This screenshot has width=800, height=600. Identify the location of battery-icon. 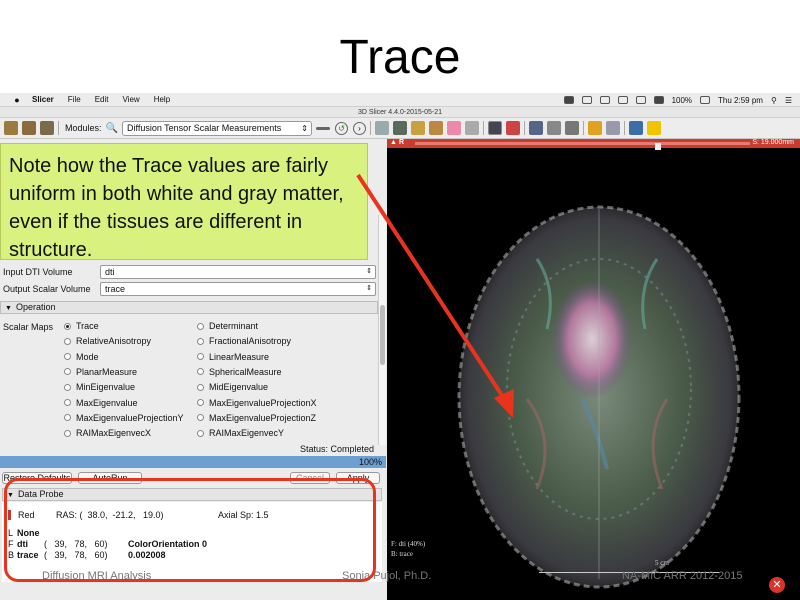
(705, 100).